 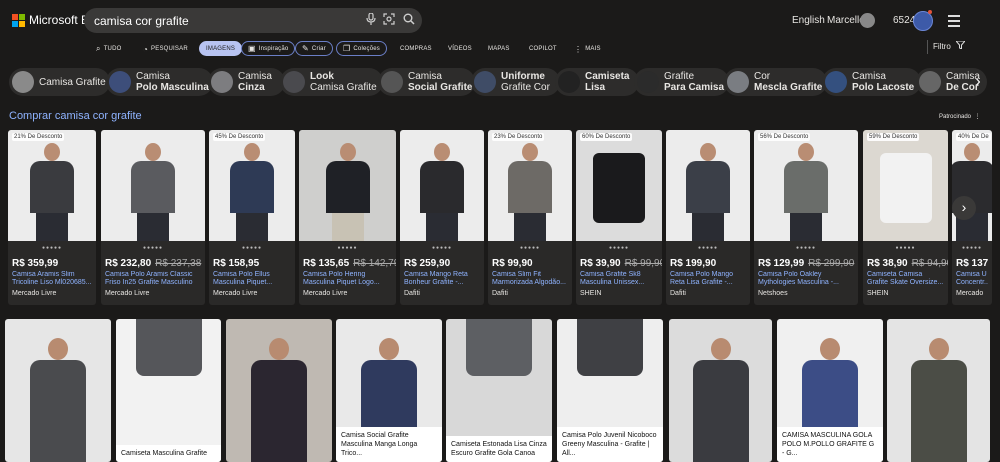 What do you see at coordinates (597, 82) in the screenshot?
I see `related-chip: Camiseta Lisa` at bounding box center [597, 82].